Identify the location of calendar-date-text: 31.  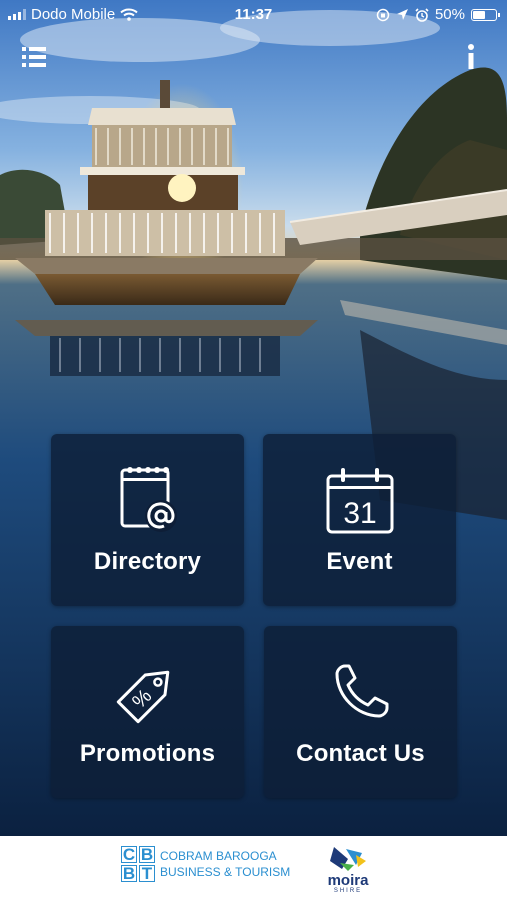
(359, 513).